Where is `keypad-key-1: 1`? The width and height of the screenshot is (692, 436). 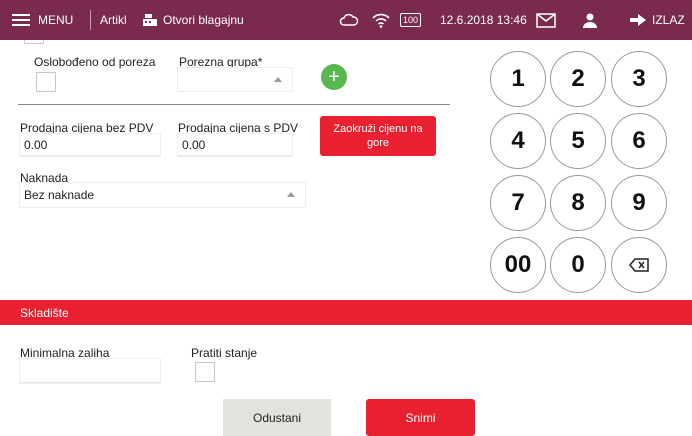 keypad-key-1: 1 is located at coordinates (518, 79).